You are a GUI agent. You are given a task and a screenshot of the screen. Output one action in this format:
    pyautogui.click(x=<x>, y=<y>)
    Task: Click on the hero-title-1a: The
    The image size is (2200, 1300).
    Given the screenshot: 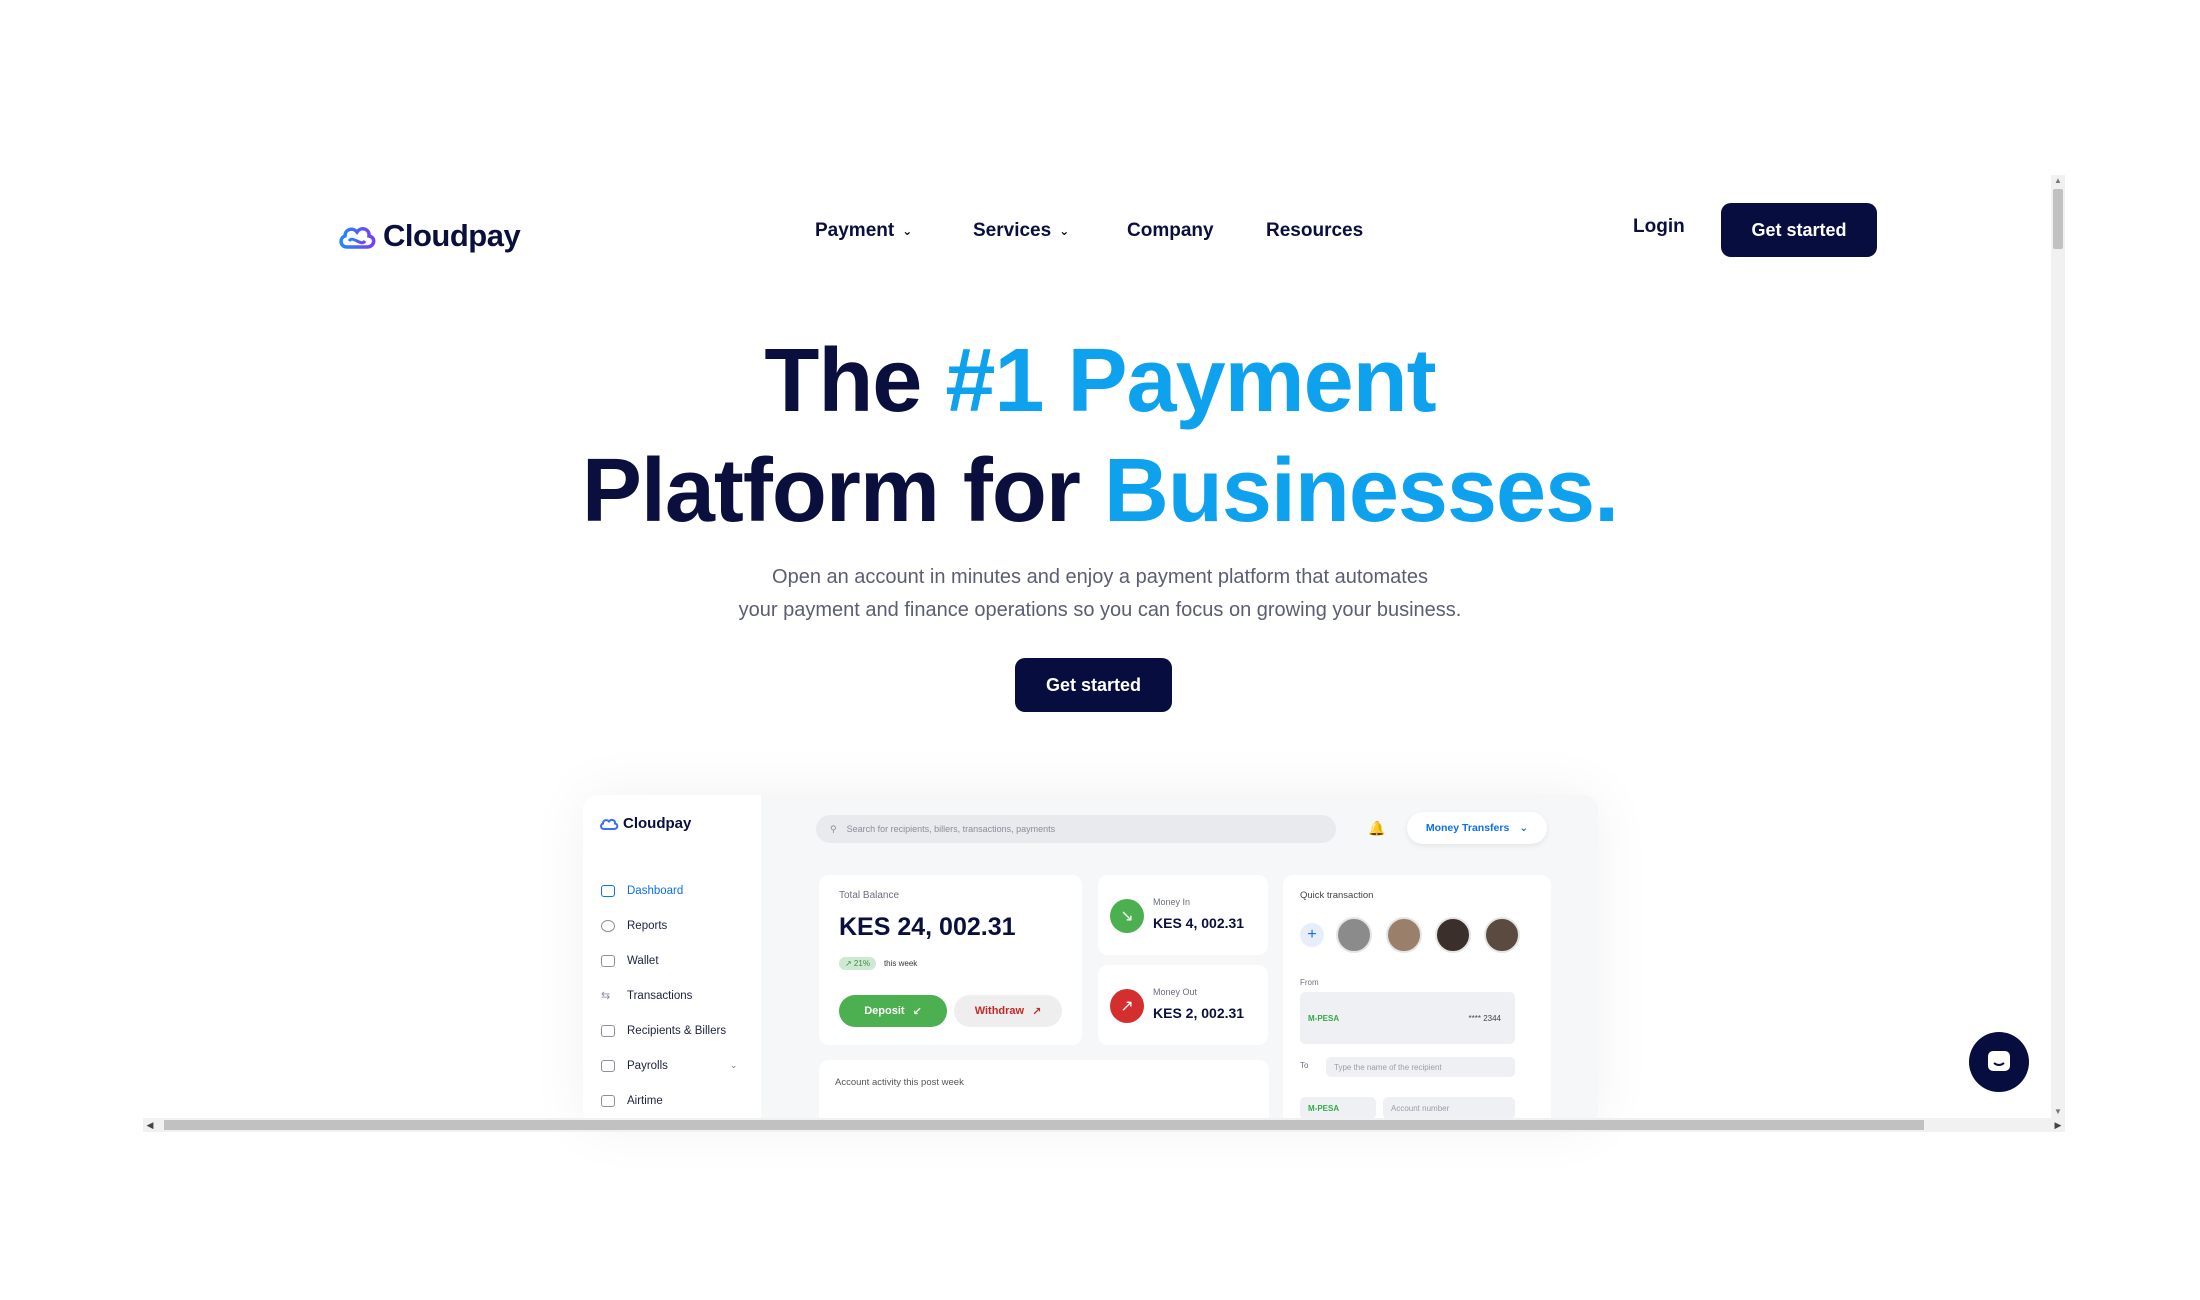 What is the action you would take?
    pyautogui.click(x=843, y=381)
    